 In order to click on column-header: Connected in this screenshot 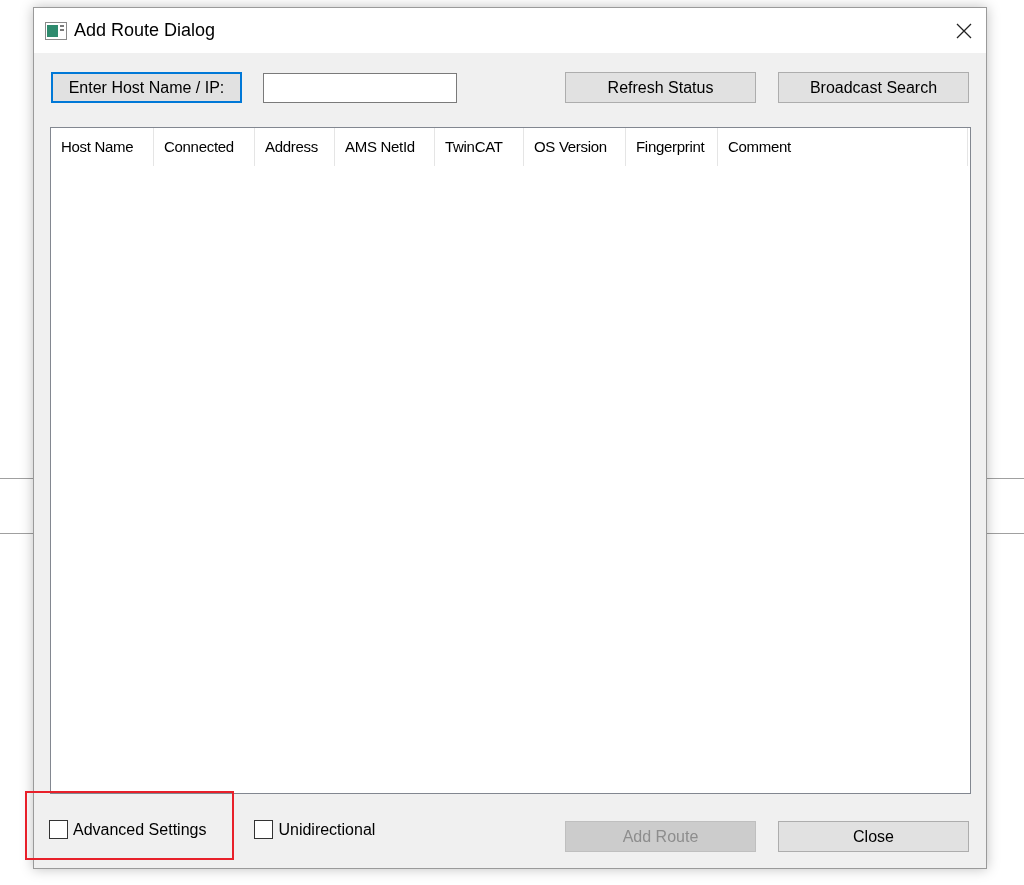, I will do `click(204, 147)`.